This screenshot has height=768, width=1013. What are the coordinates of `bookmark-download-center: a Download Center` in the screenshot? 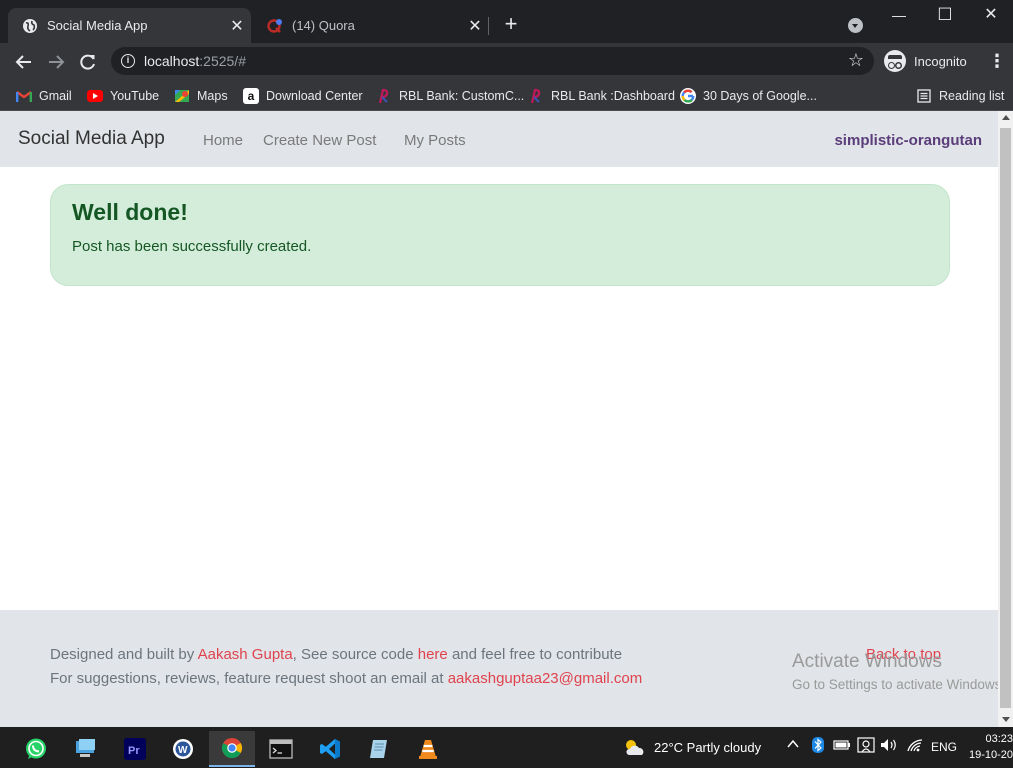 It's located at (303, 96).